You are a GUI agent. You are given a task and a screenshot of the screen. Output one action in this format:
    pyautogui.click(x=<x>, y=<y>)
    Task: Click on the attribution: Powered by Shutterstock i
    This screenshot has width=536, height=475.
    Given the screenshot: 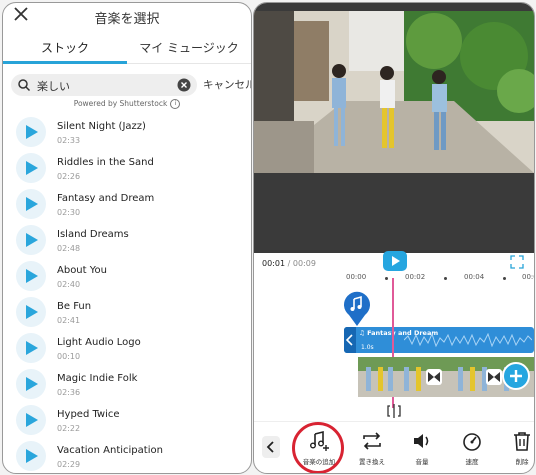 What is the action you would take?
    pyautogui.click(x=127, y=106)
    